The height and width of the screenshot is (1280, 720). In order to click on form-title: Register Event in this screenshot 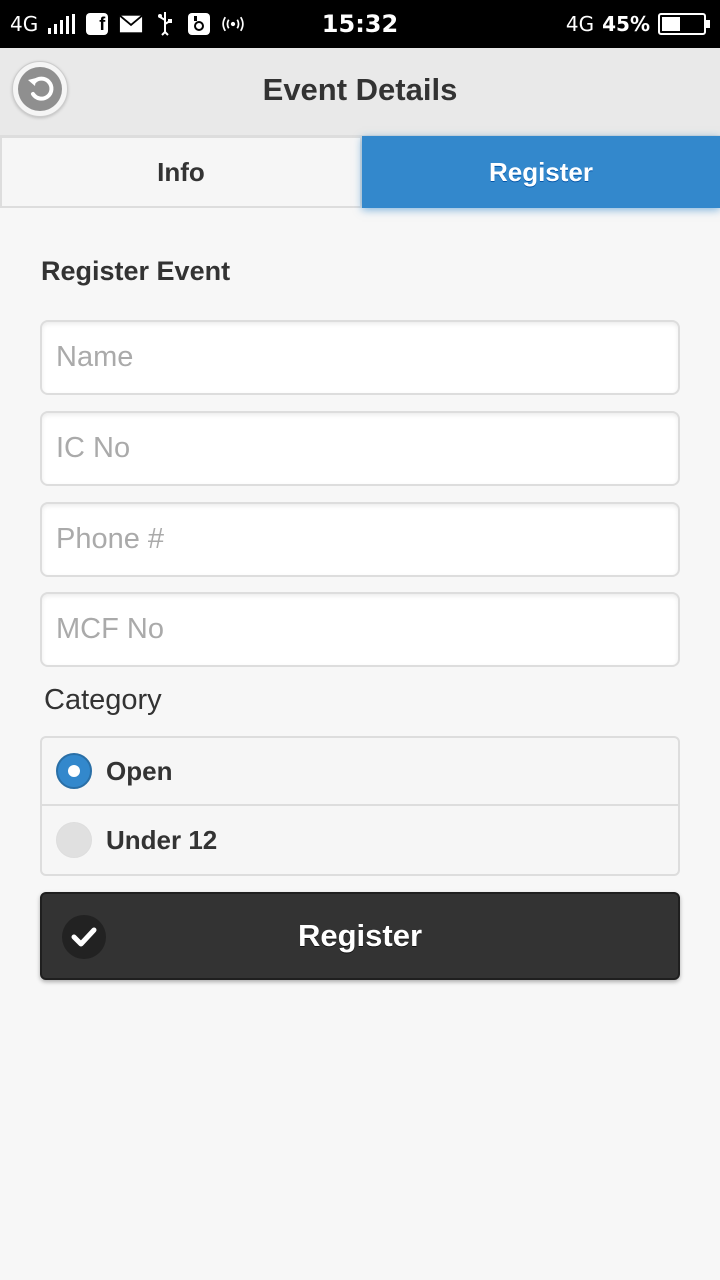, I will do `click(136, 271)`.